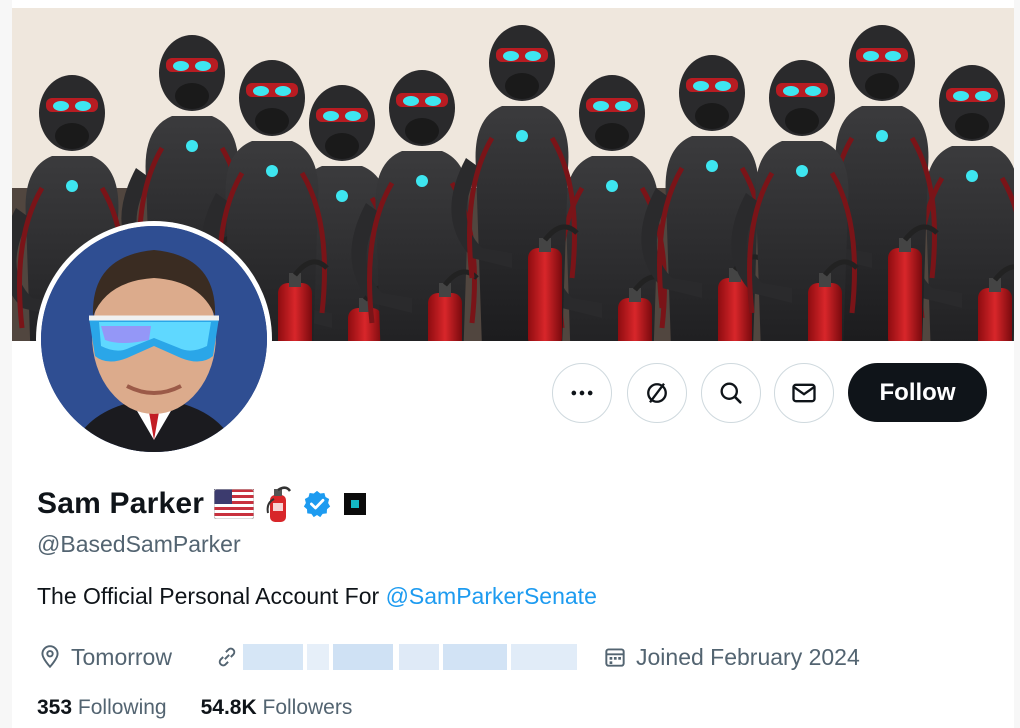 The width and height of the screenshot is (1020, 728). What do you see at coordinates (279, 504) in the screenshot?
I see `fire-extinguisher-emoji` at bounding box center [279, 504].